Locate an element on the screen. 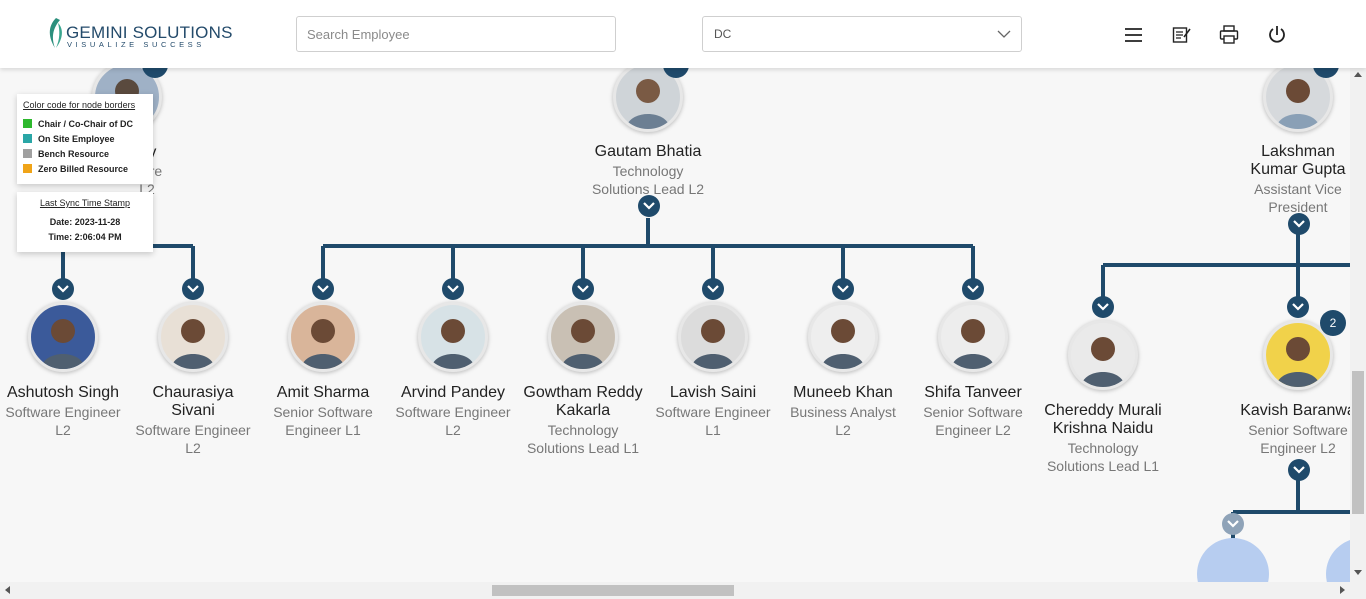 This screenshot has height=599, width=1366. dc-select-value: DC is located at coordinates (723, 34).